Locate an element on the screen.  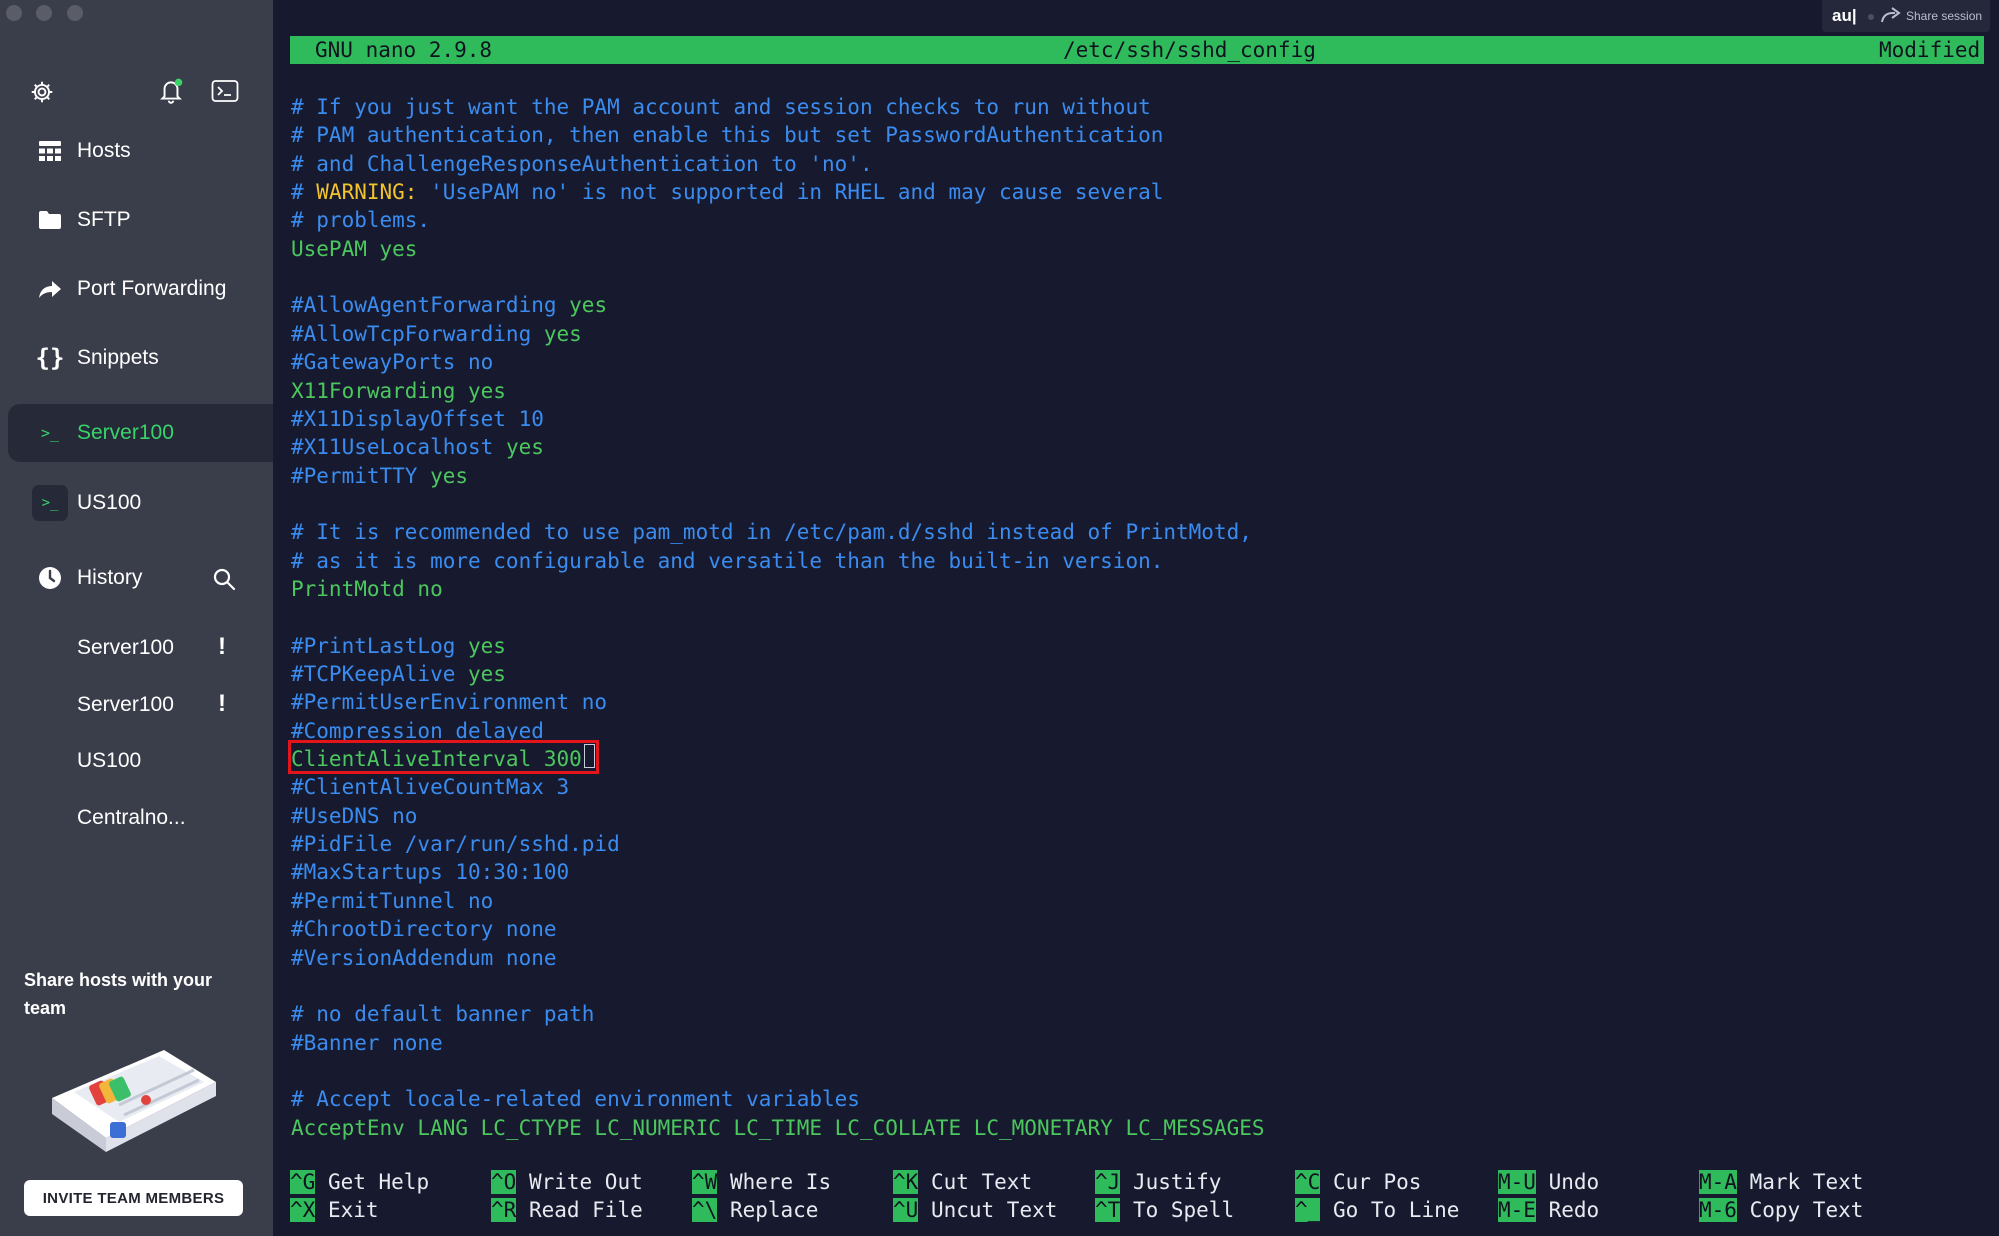
editor-line: #PrintLastLog yes is located at coordinates (398, 646).